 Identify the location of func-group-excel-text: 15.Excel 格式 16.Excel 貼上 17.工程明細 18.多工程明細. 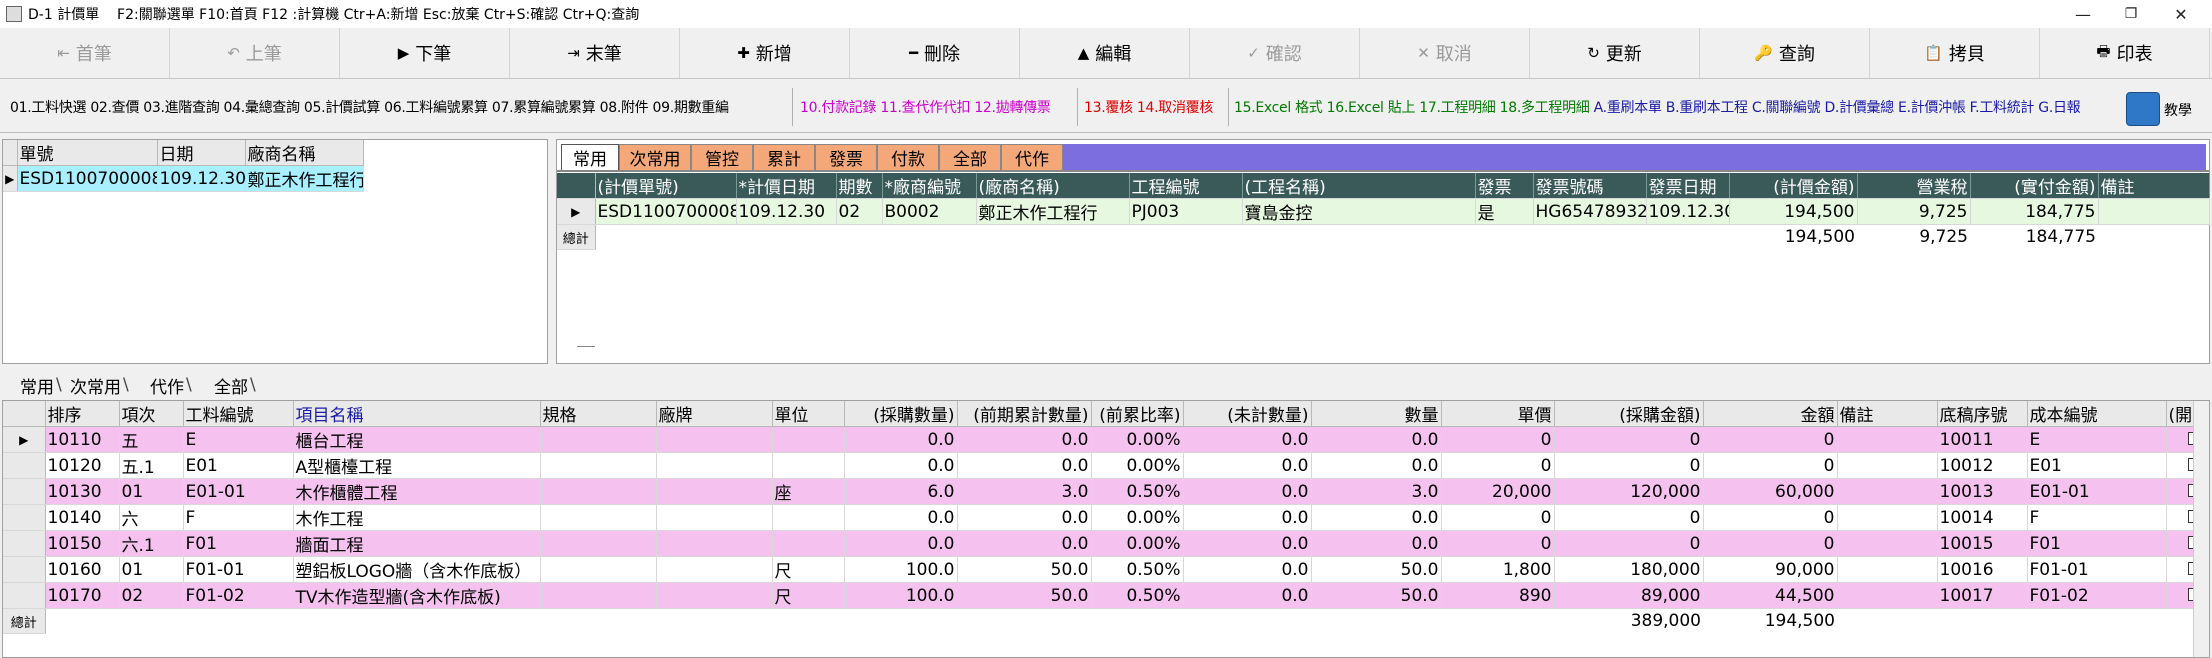
(1412, 107).